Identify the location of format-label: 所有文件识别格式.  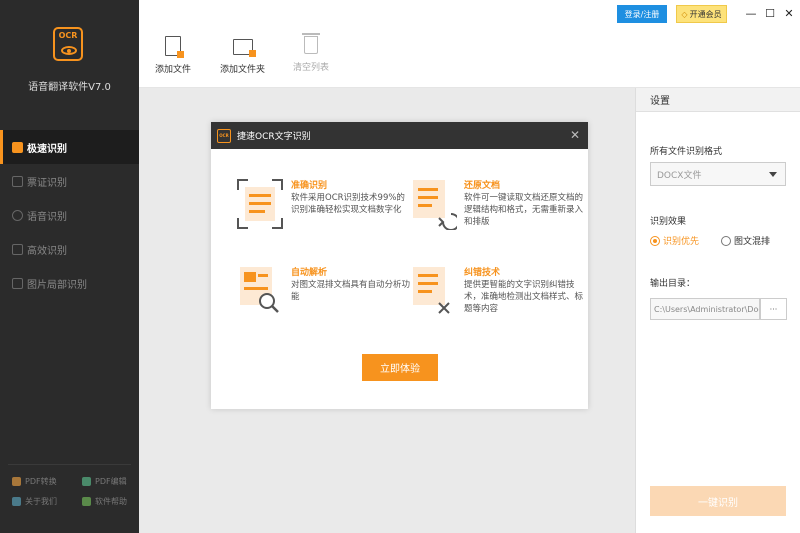
(686, 152).